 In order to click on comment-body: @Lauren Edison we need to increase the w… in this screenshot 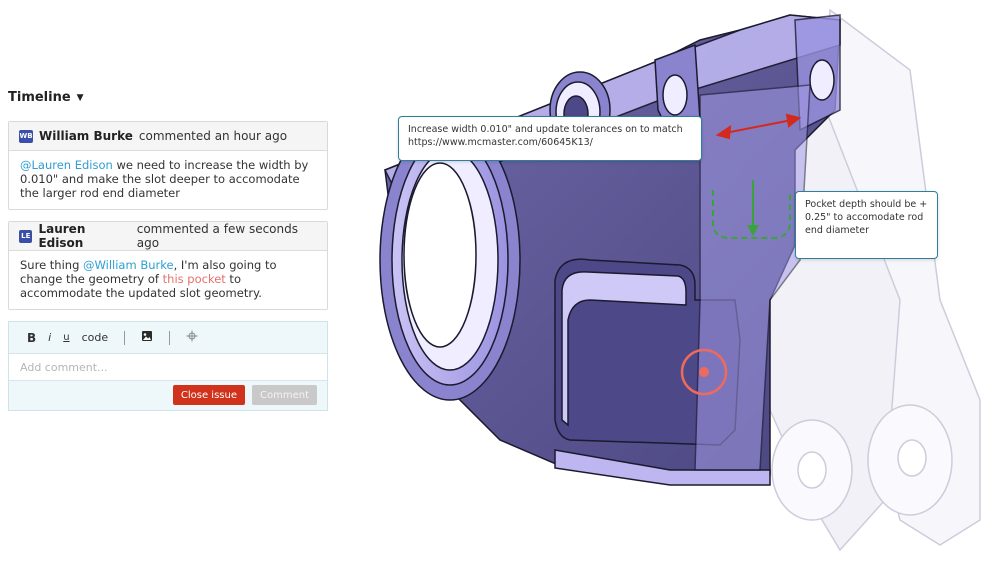, I will do `click(168, 179)`.